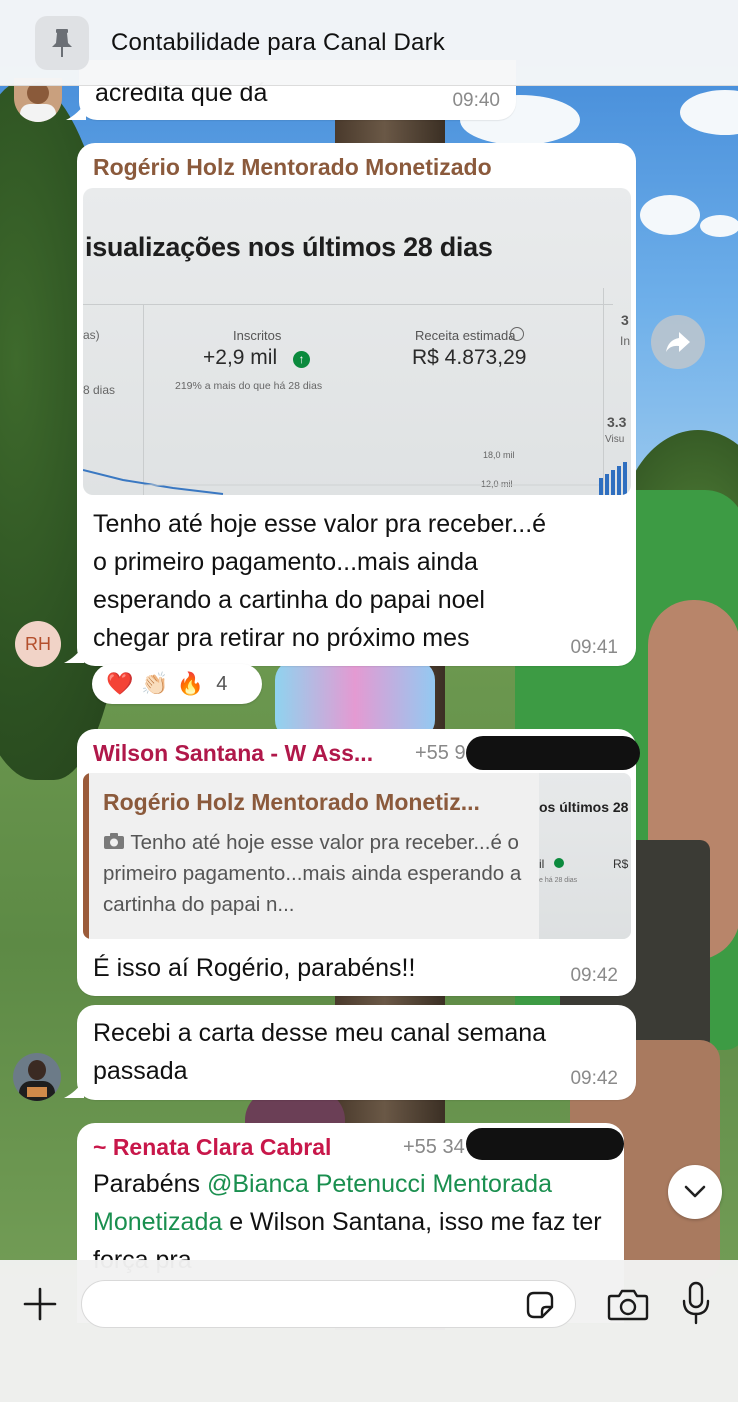 This screenshot has height=1402, width=738. What do you see at coordinates (625, 341) in the screenshot?
I see `image-right-label-1: In` at bounding box center [625, 341].